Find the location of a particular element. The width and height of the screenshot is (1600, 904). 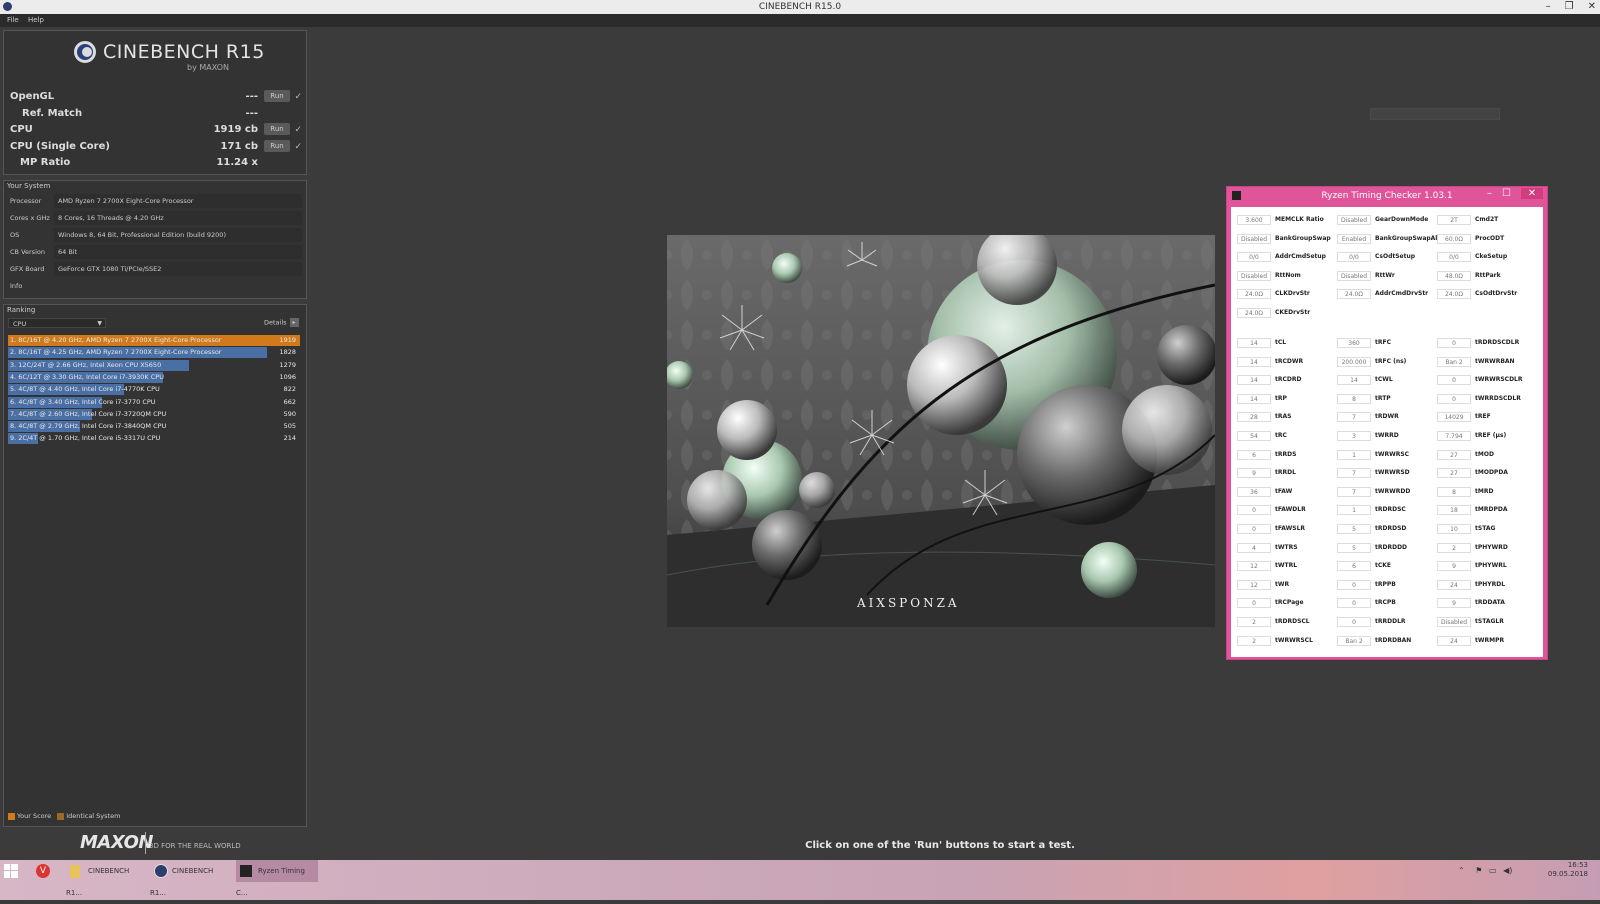

rtc-value-box: 14029 is located at coordinates (1454, 417).